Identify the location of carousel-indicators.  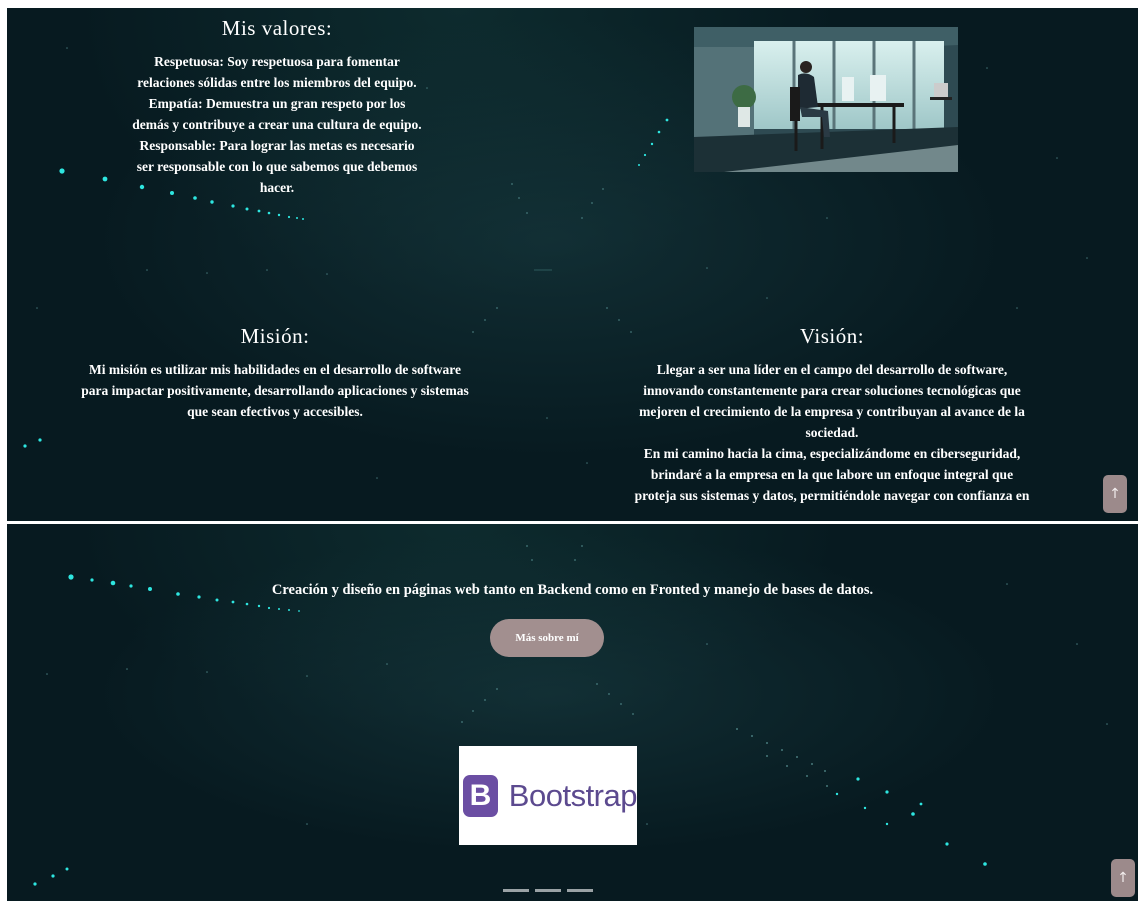
(548, 890).